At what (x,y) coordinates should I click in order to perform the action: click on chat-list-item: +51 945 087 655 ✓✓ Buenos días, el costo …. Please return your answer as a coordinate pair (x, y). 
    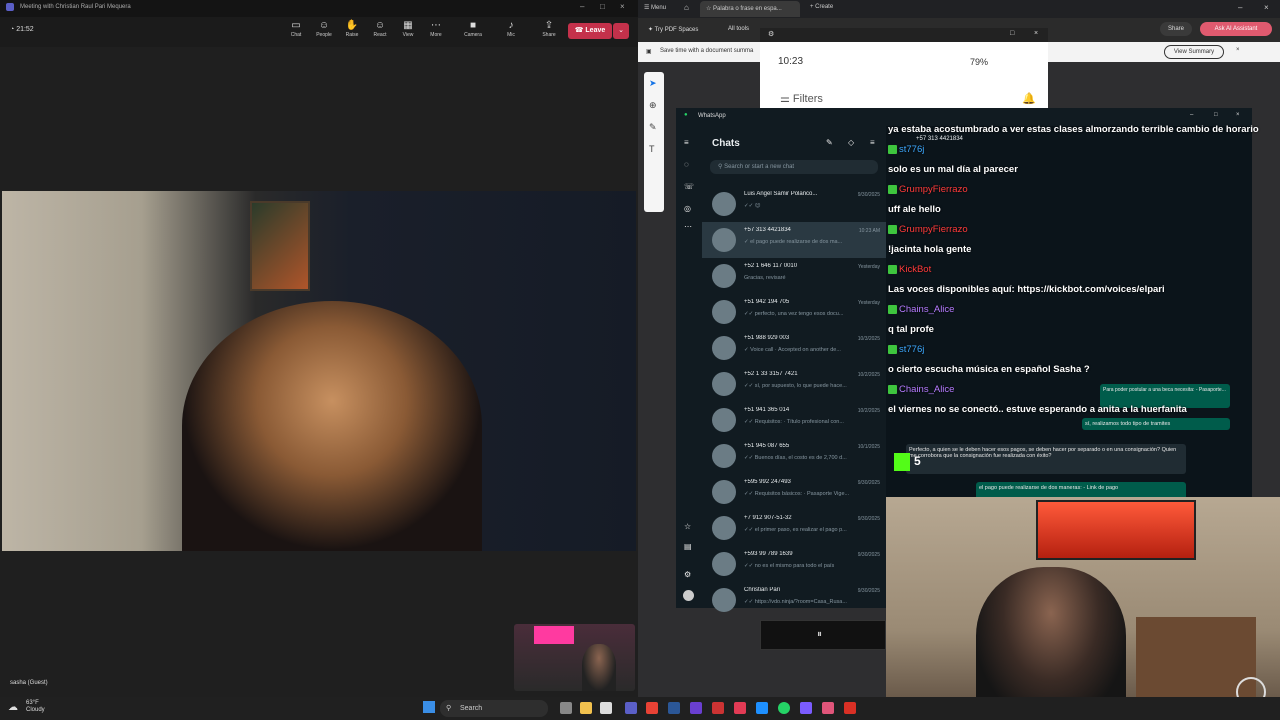
    Looking at the image, I should click on (794, 456).